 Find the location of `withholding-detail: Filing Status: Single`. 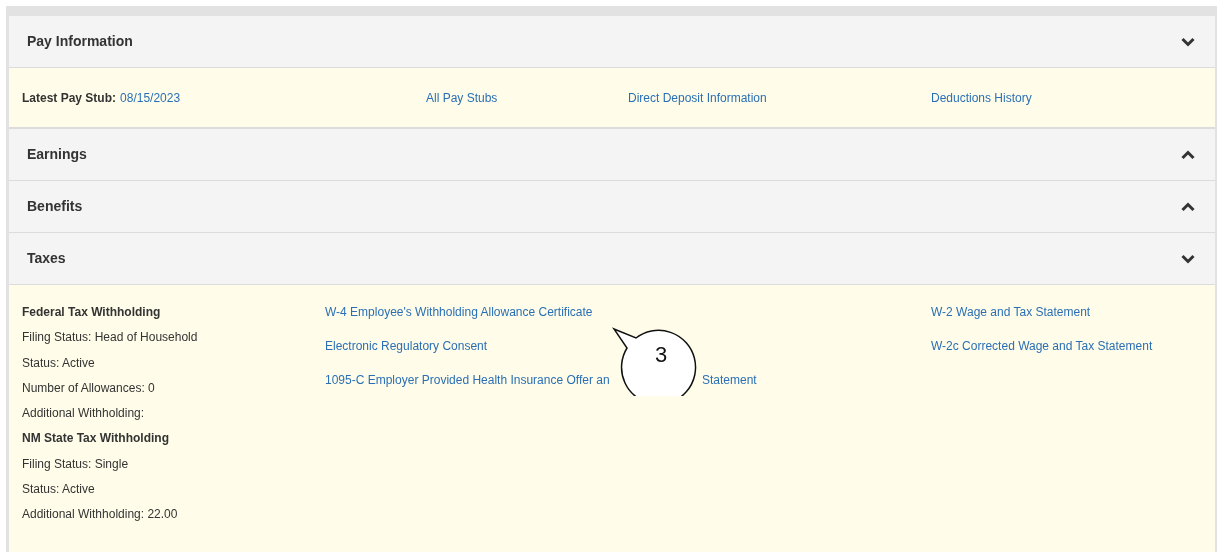

withholding-detail: Filing Status: Single is located at coordinates (76, 464).